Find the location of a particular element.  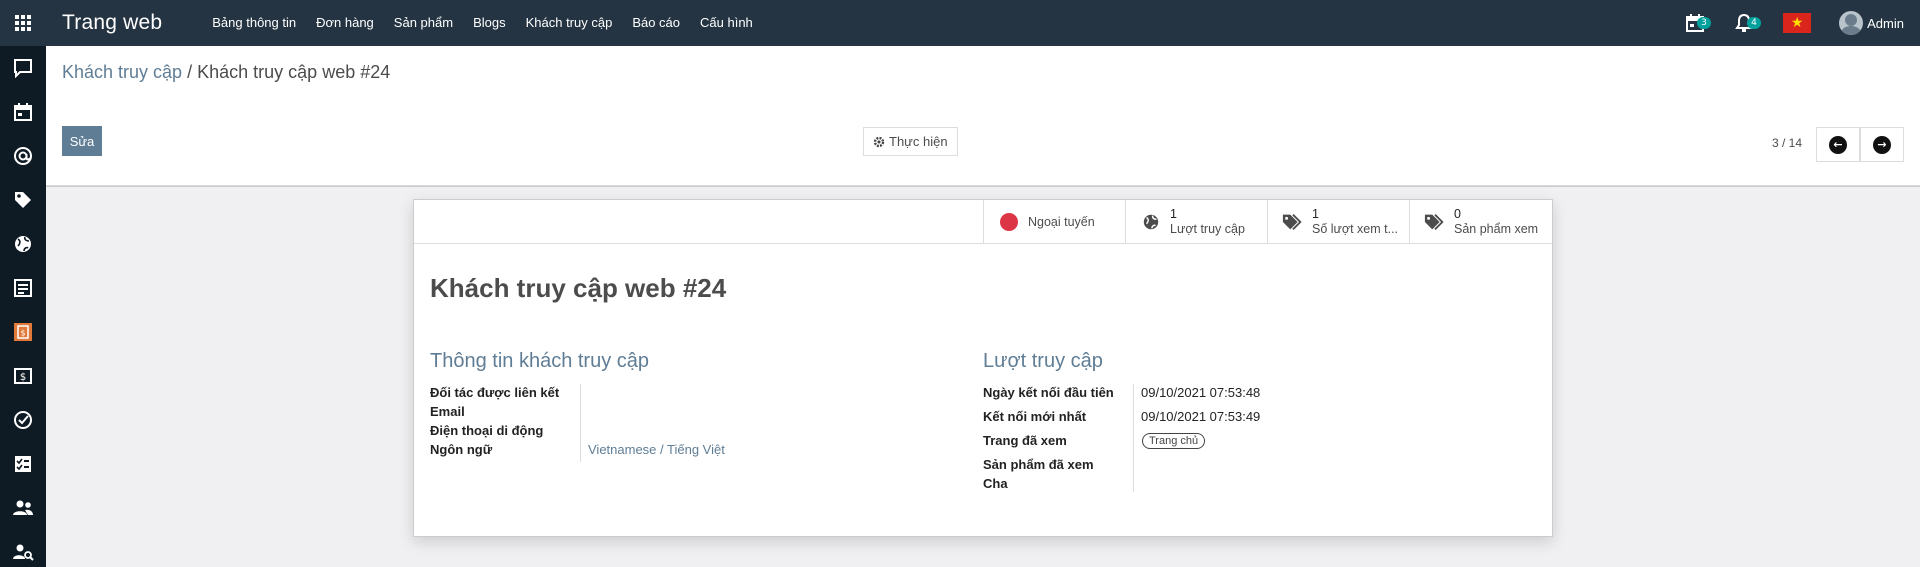

last-connection-field: Kết nối mới nhất is located at coordinates (1034, 416).